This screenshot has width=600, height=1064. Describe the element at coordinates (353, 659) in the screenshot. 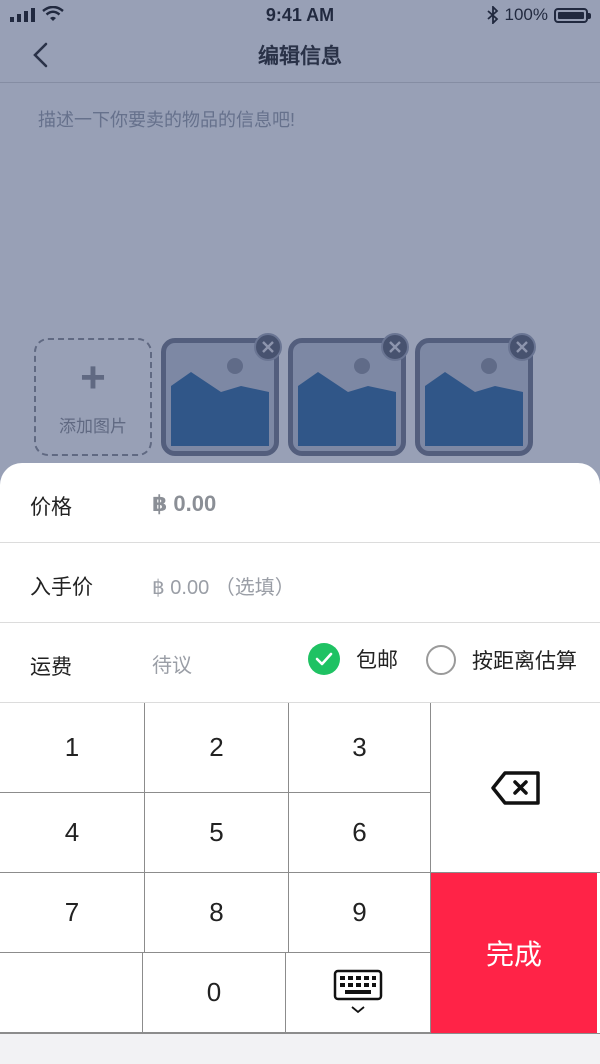

I see `free-shipping-option: 包邮` at that location.